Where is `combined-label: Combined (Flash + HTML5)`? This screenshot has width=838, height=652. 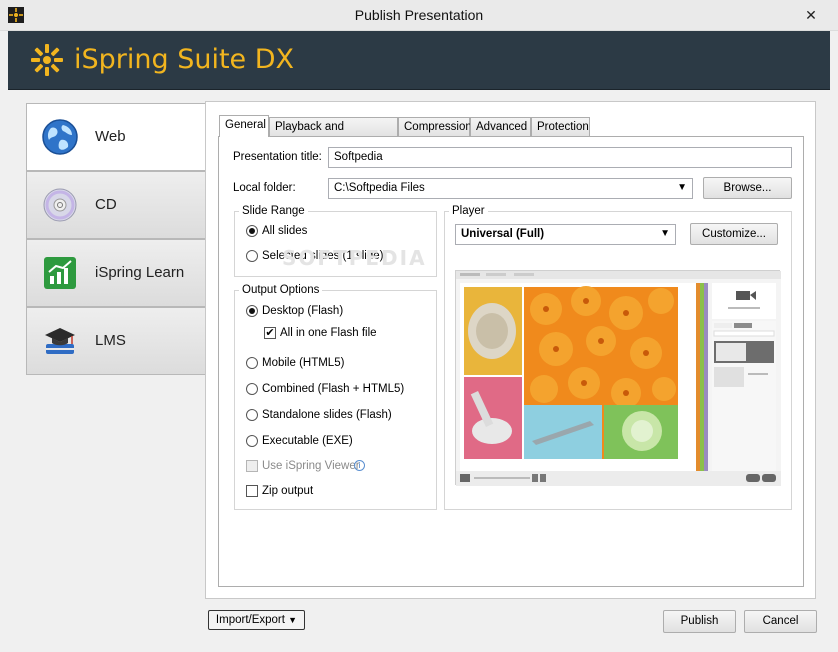
combined-label: Combined (Flash + HTML5) is located at coordinates (333, 389).